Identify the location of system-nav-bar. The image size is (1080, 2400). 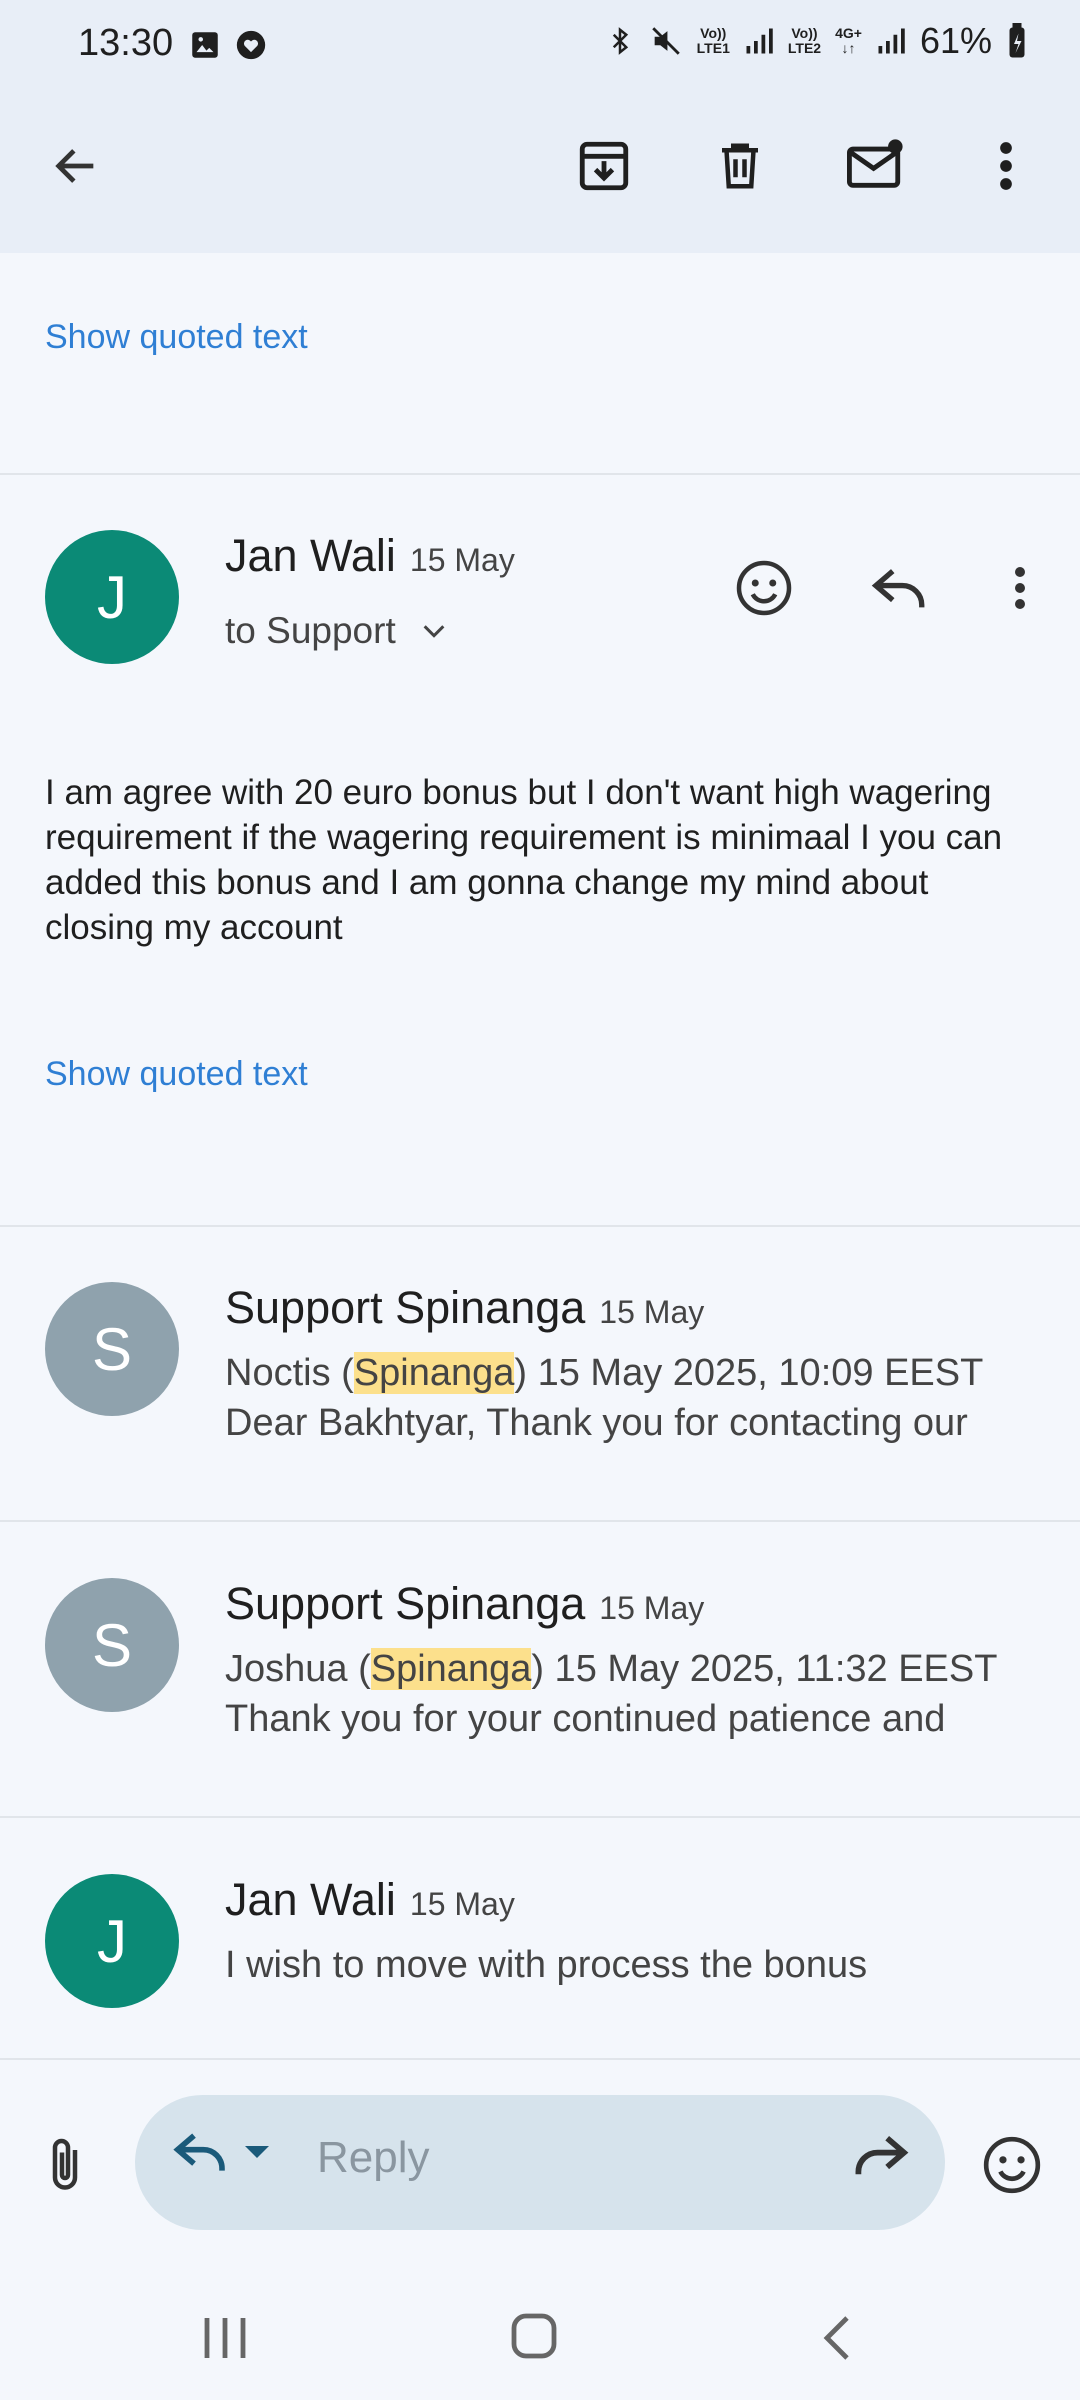
(540, 2335).